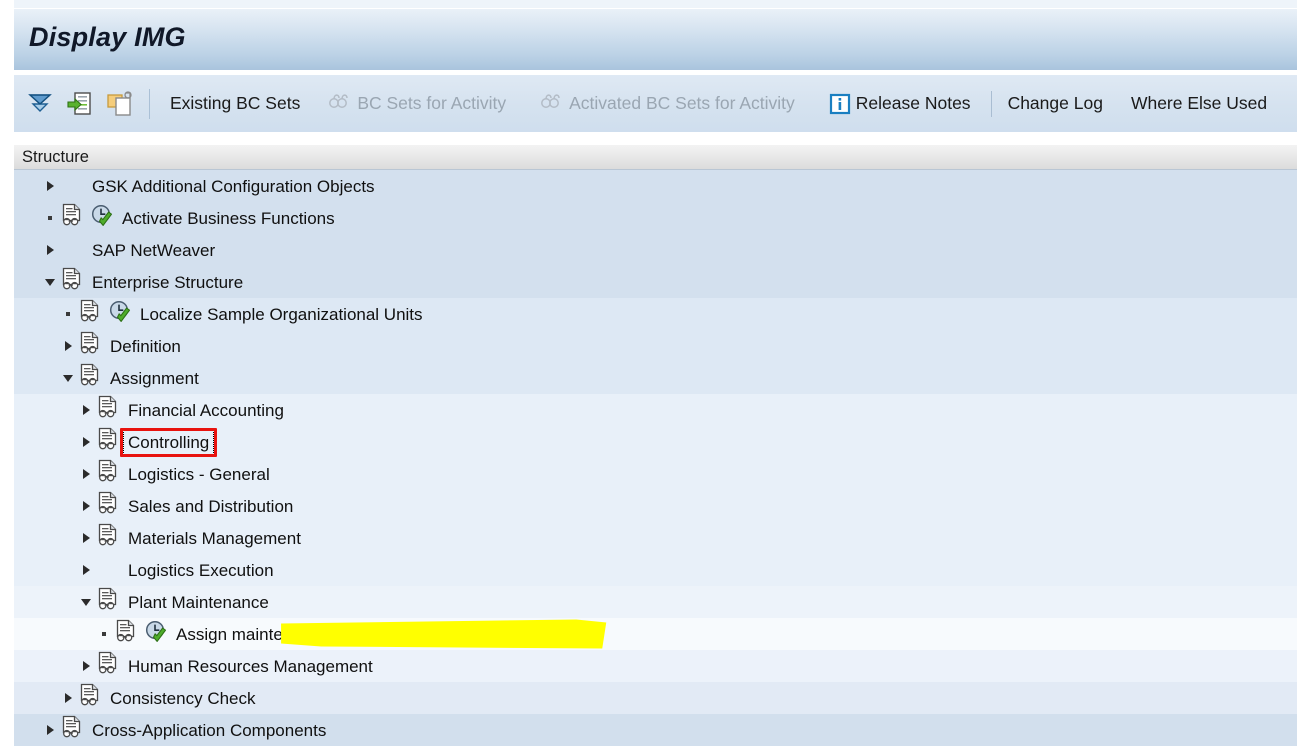  I want to click on window-left-edge, so click(7, 377).